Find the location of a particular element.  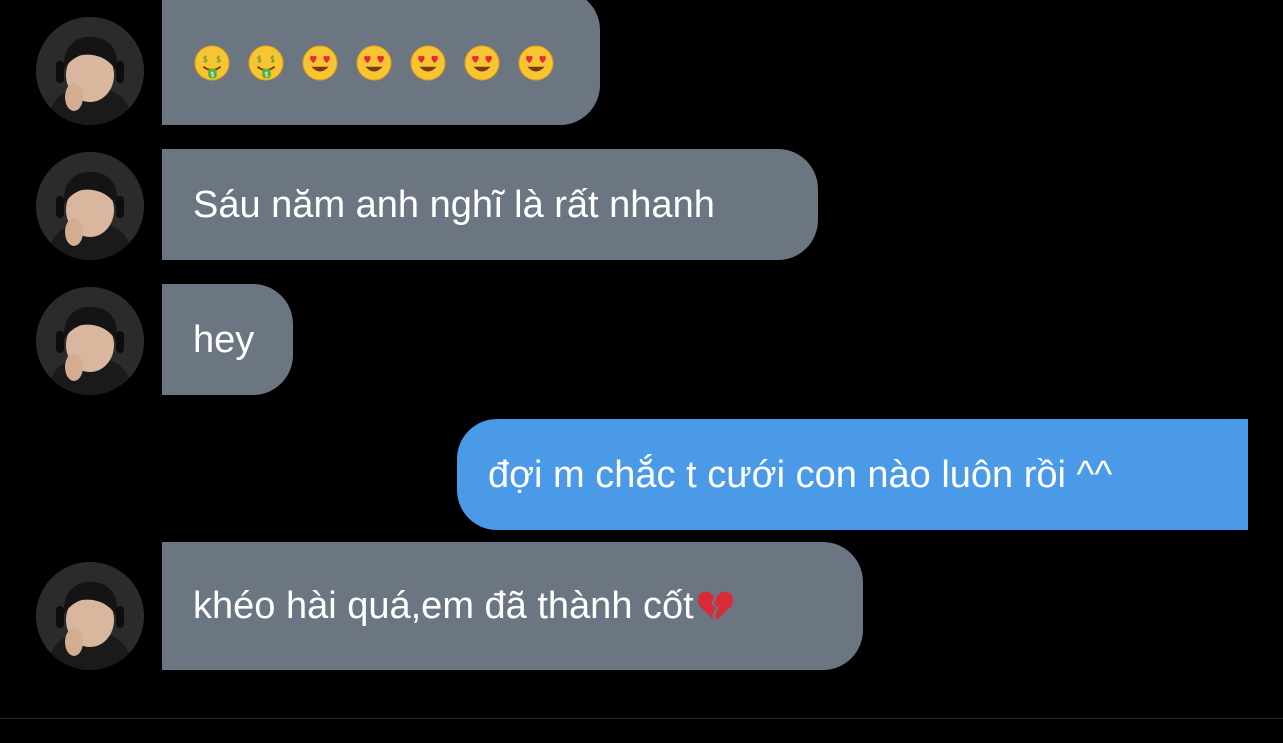

received-message-bubble: $ $ $ $ $ $ is located at coordinates (381, 62).